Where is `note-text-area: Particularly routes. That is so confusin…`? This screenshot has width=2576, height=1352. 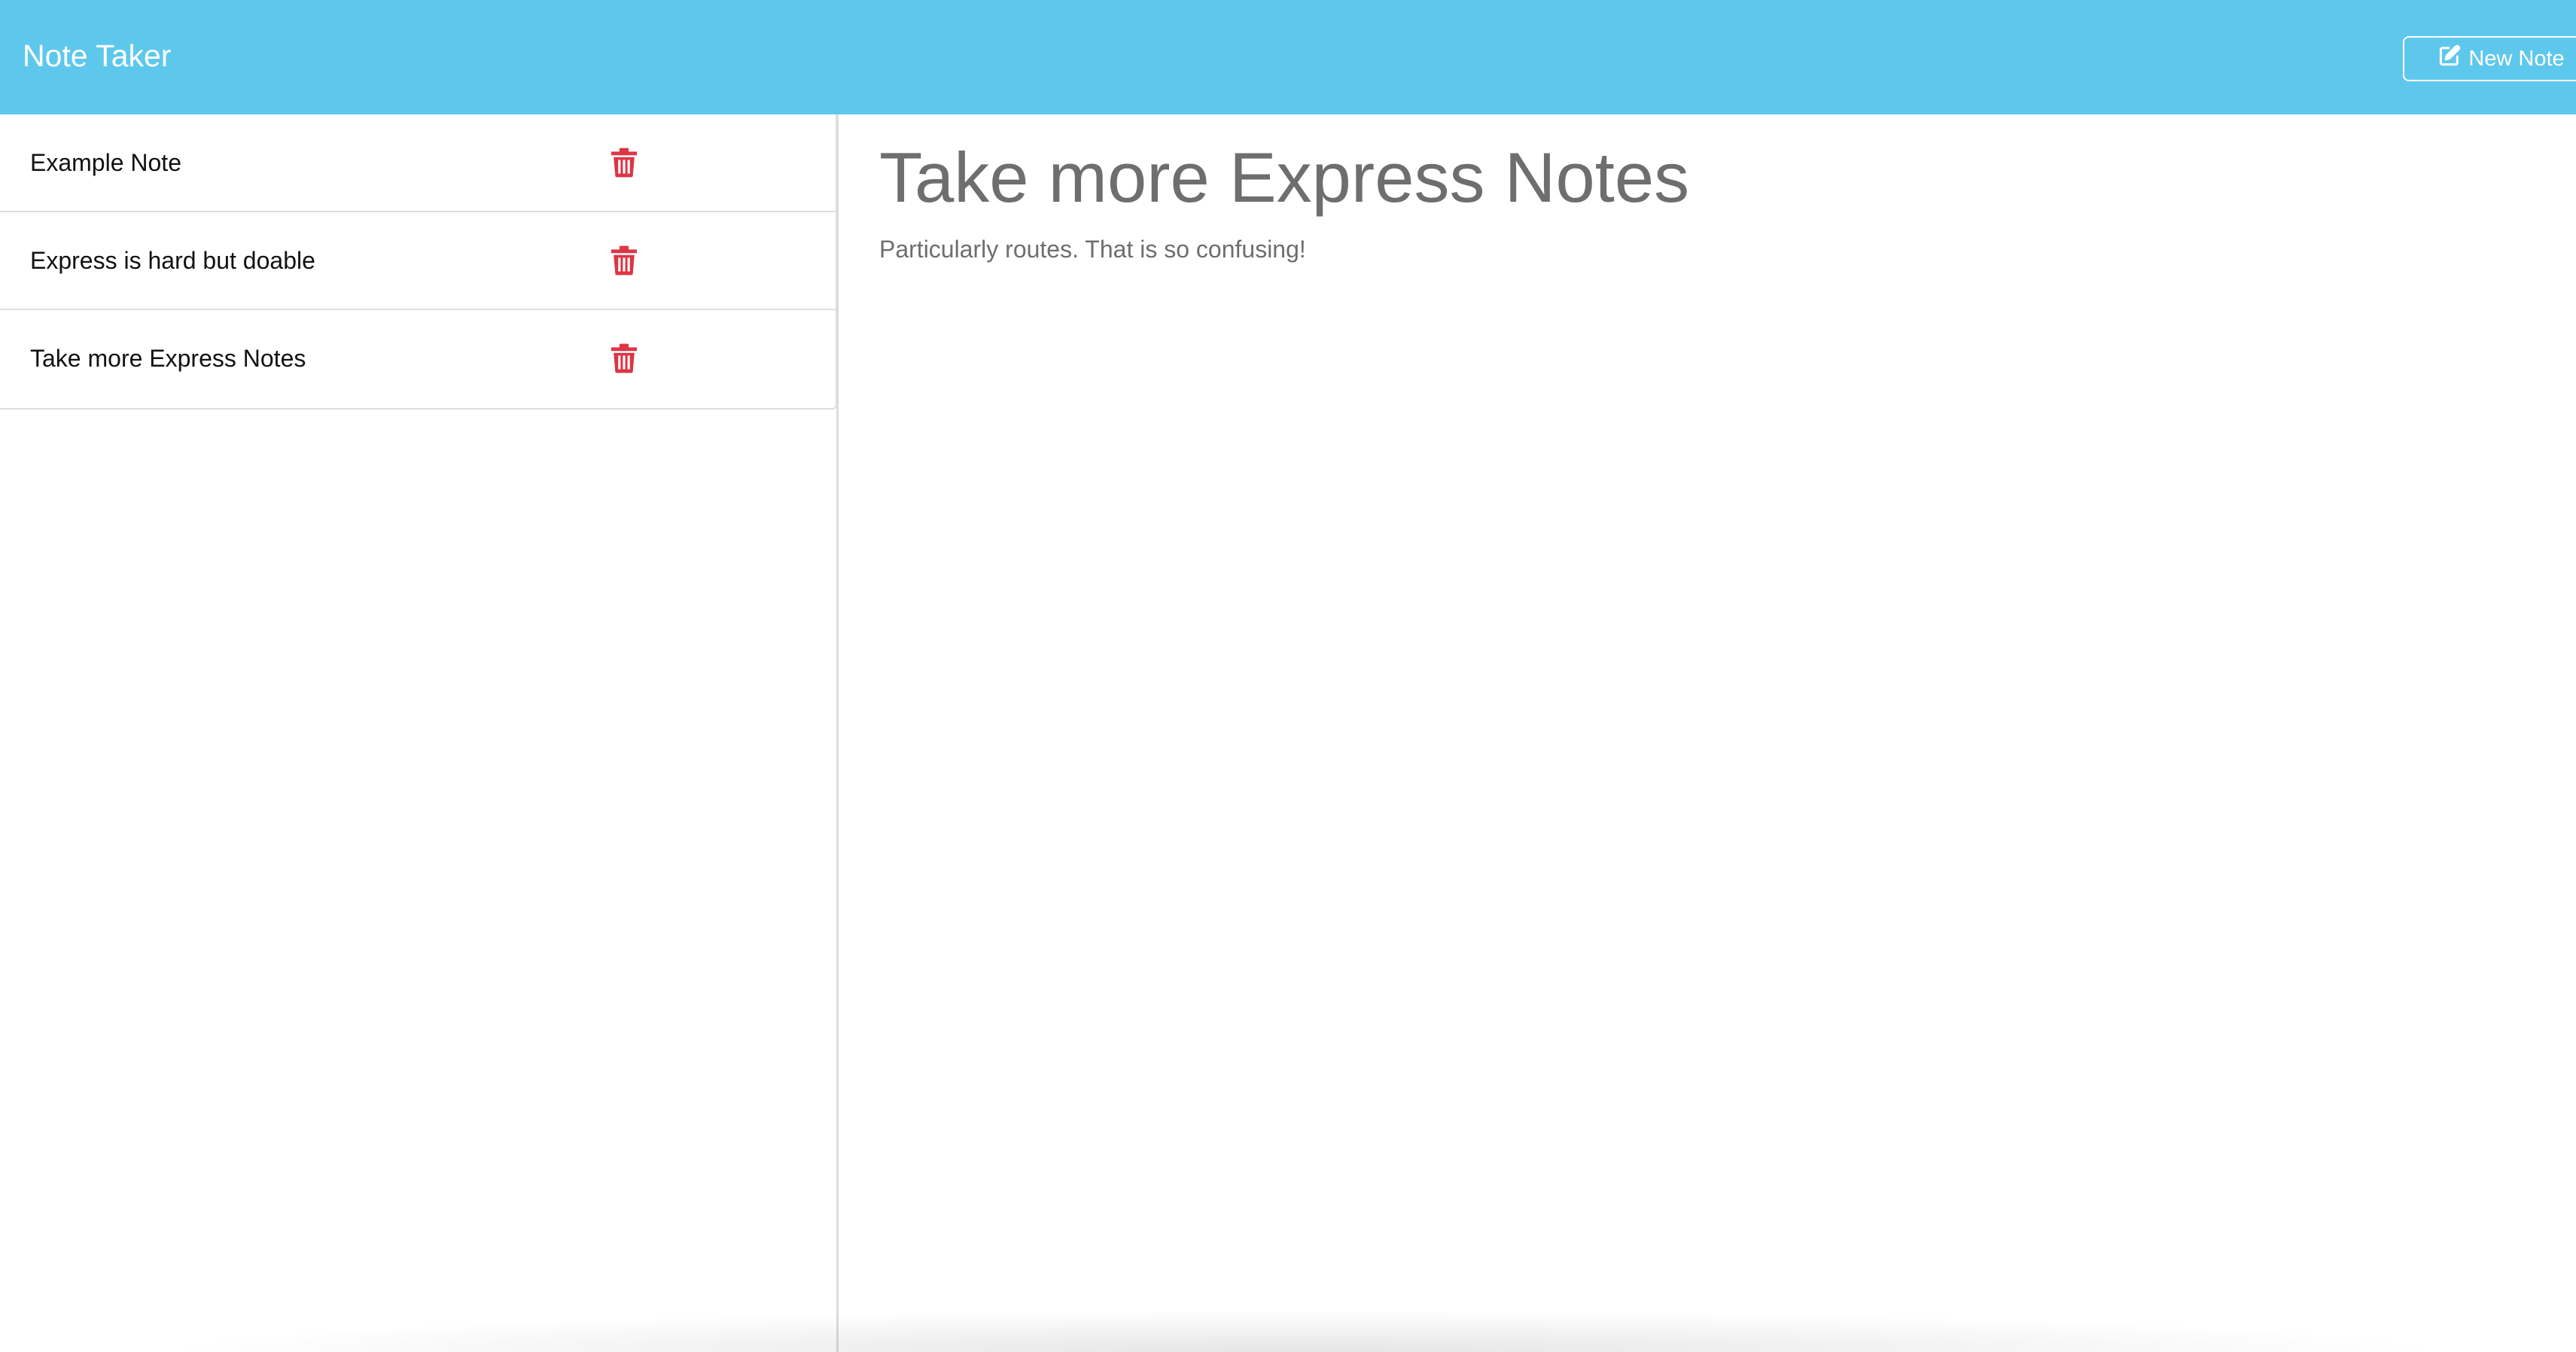 note-text-area: Particularly routes. That is so confusin… is located at coordinates (1707, 249).